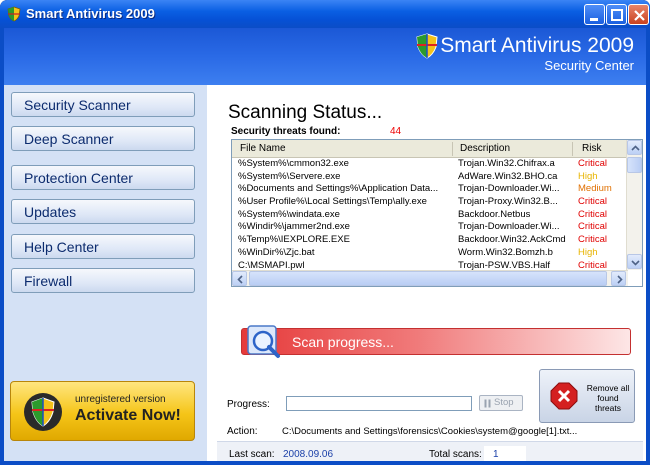  Describe the element at coordinates (294, 227) in the screenshot. I see `cell-file-name: %Windir%\jammer2nd.exe` at that location.